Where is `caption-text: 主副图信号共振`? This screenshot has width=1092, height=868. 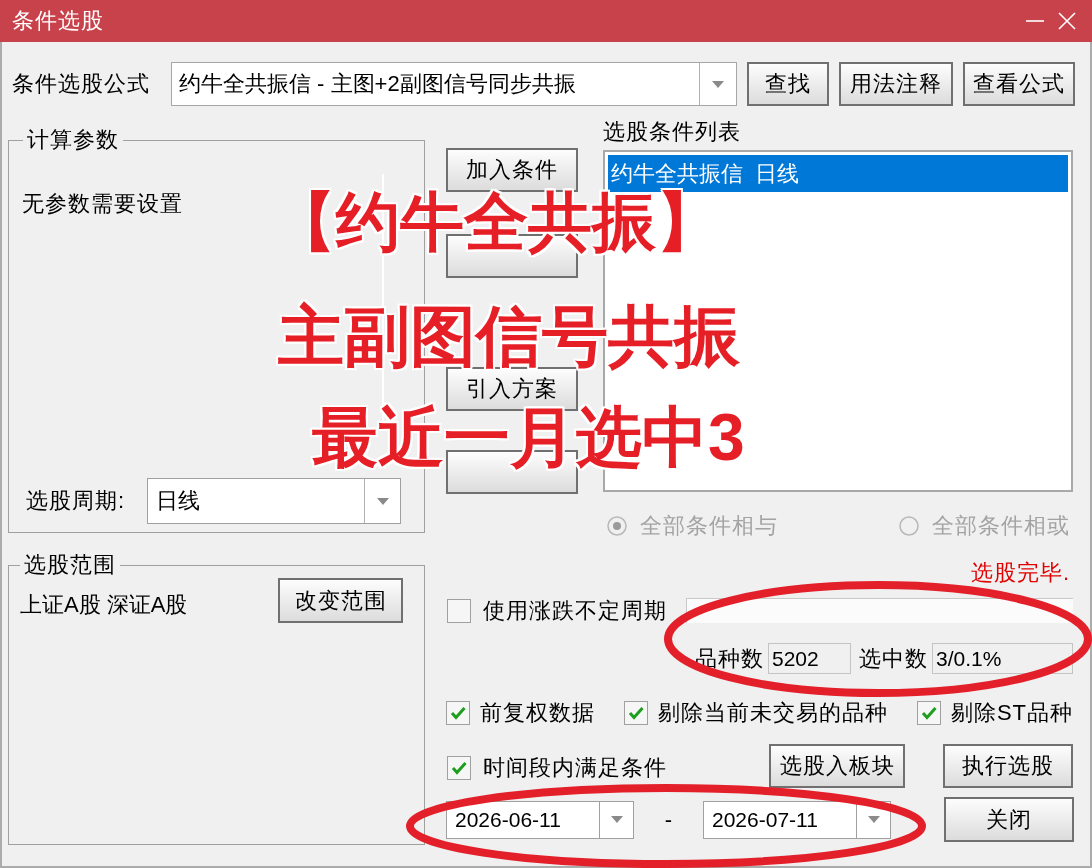 caption-text: 主副图信号共振 is located at coordinates (509, 336).